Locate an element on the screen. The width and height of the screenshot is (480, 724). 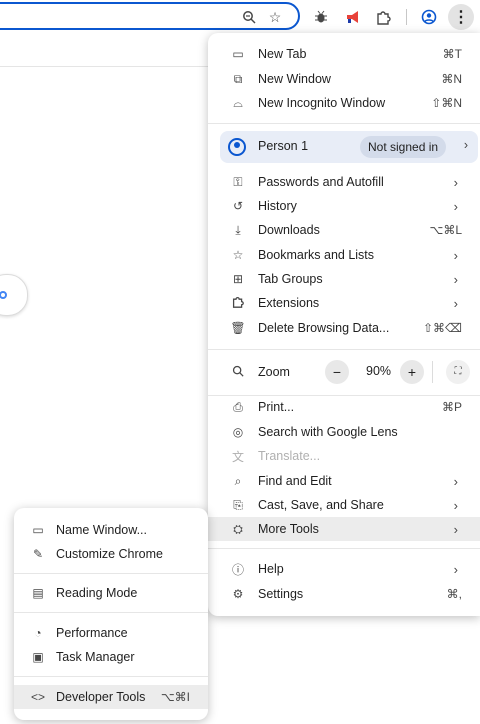
menu-item-label: Zoom is located at coordinates (274, 372).